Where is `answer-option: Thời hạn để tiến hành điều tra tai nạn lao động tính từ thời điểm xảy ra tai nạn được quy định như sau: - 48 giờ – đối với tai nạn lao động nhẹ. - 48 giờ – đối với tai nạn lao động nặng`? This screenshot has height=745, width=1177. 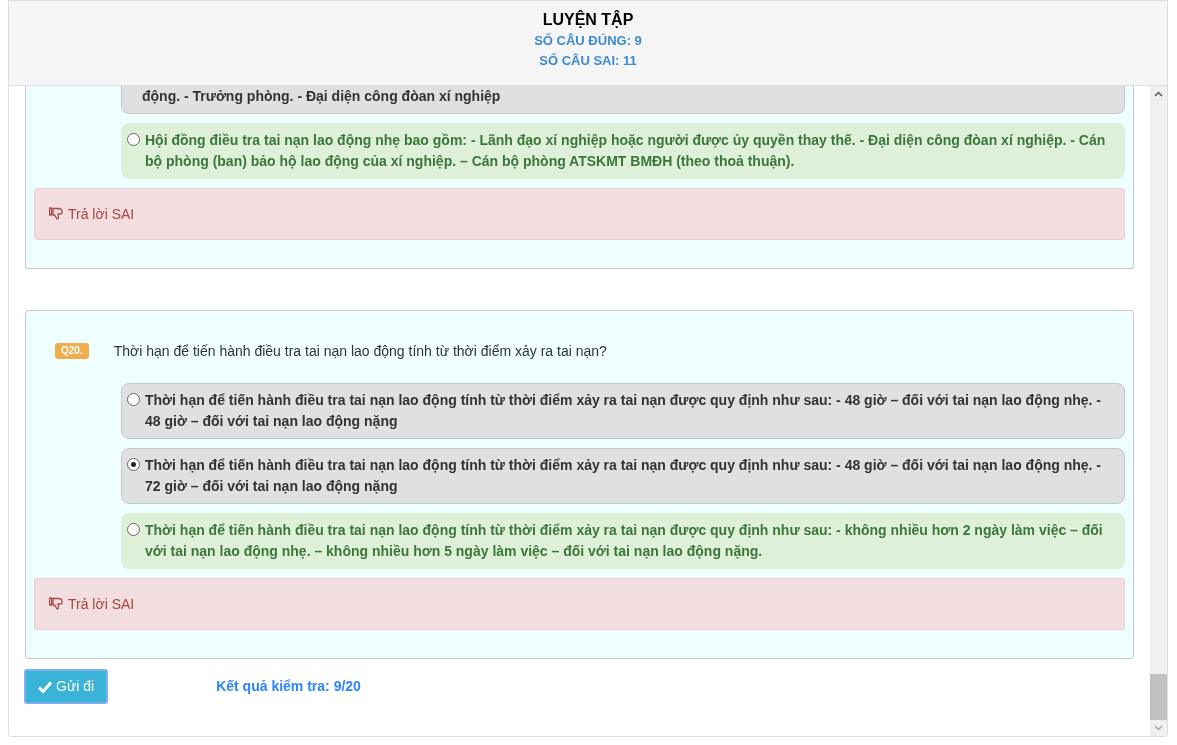
answer-option: Thời hạn để tiến hành điều tra tai nạn lao động tính từ thời điểm xảy ra tai nạn được quy định như sau: - 48 giờ – đối với tai nạn lao động nhẹ. - 48 giờ – đối với tai nạn lao động nặng is located at coordinates (623, 411).